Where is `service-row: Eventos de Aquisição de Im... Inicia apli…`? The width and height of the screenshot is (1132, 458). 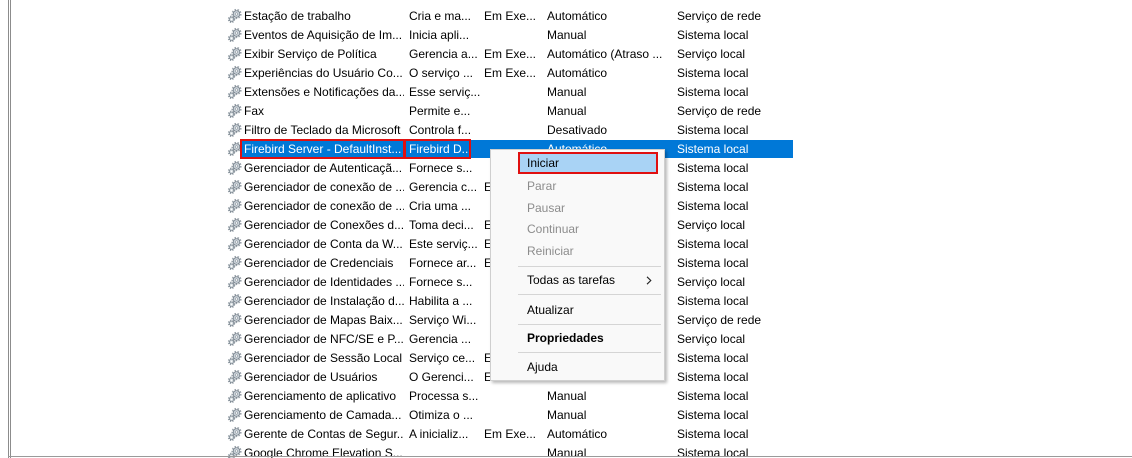
service-row: Eventos de Aquisição de Im... Inicia apli… is located at coordinates (566, 35).